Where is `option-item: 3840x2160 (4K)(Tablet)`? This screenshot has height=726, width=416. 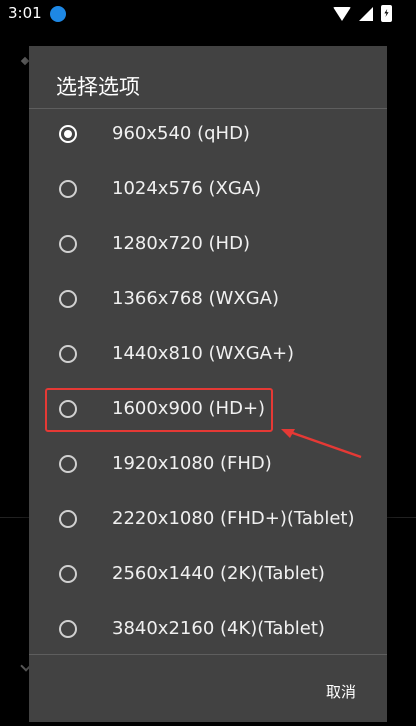
option-item: 3840x2160 (4K)(Tablet) is located at coordinates (208, 629).